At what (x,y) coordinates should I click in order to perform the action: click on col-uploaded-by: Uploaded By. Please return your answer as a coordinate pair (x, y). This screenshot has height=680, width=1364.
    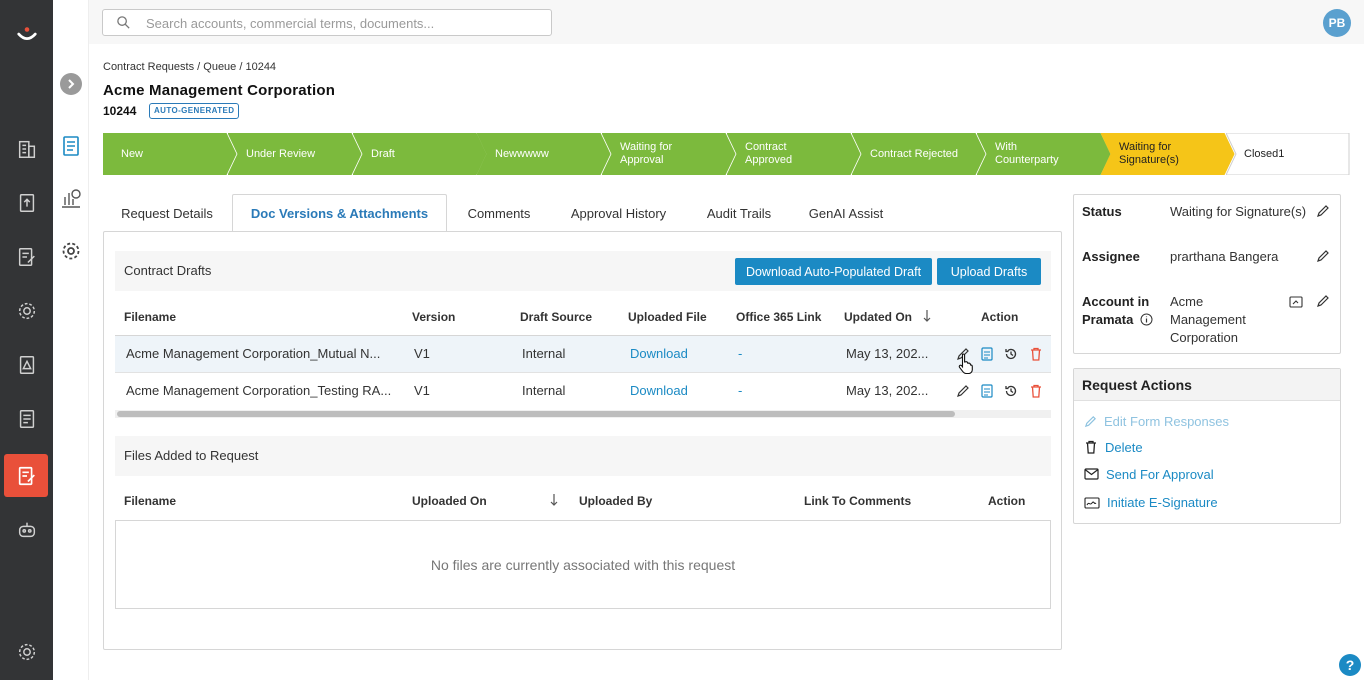
    Looking at the image, I should click on (615, 501).